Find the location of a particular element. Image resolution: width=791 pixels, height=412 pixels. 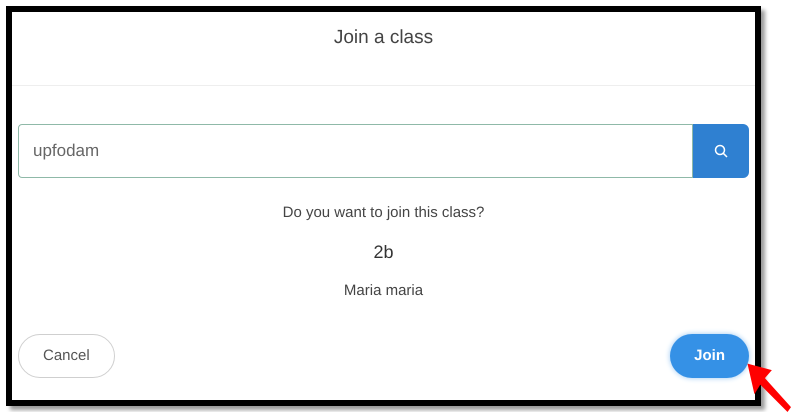

search-icon is located at coordinates (721, 151).